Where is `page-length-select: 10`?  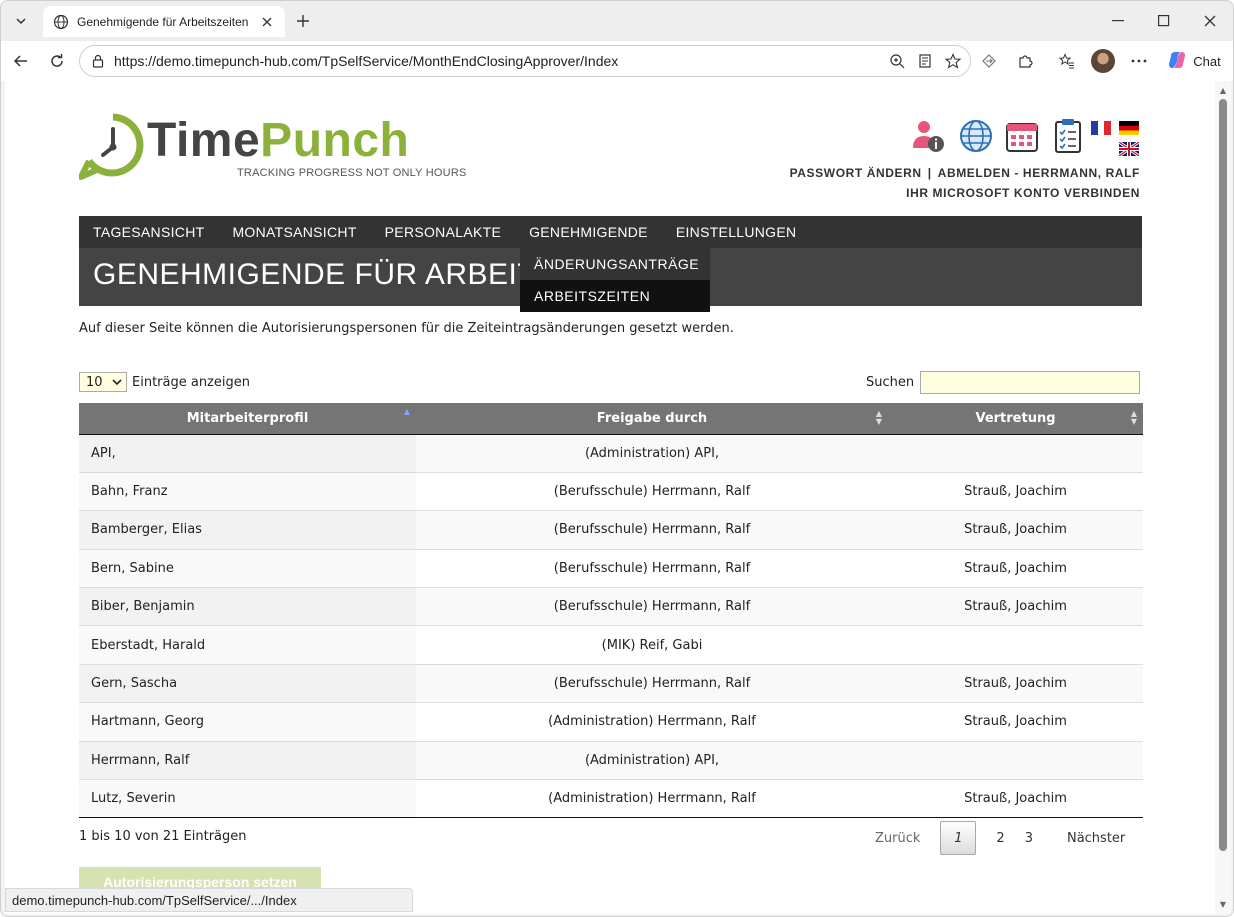 page-length-select: 10 is located at coordinates (103, 382).